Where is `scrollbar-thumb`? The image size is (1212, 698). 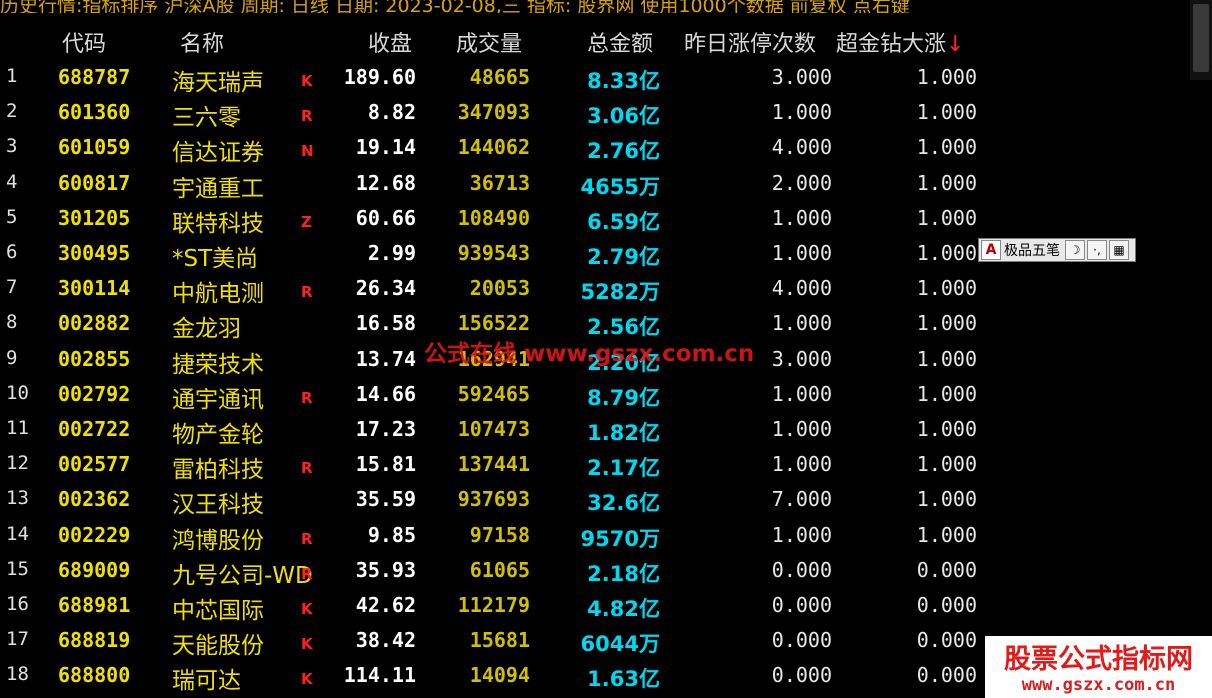 scrollbar-thumb is located at coordinates (1201, 38).